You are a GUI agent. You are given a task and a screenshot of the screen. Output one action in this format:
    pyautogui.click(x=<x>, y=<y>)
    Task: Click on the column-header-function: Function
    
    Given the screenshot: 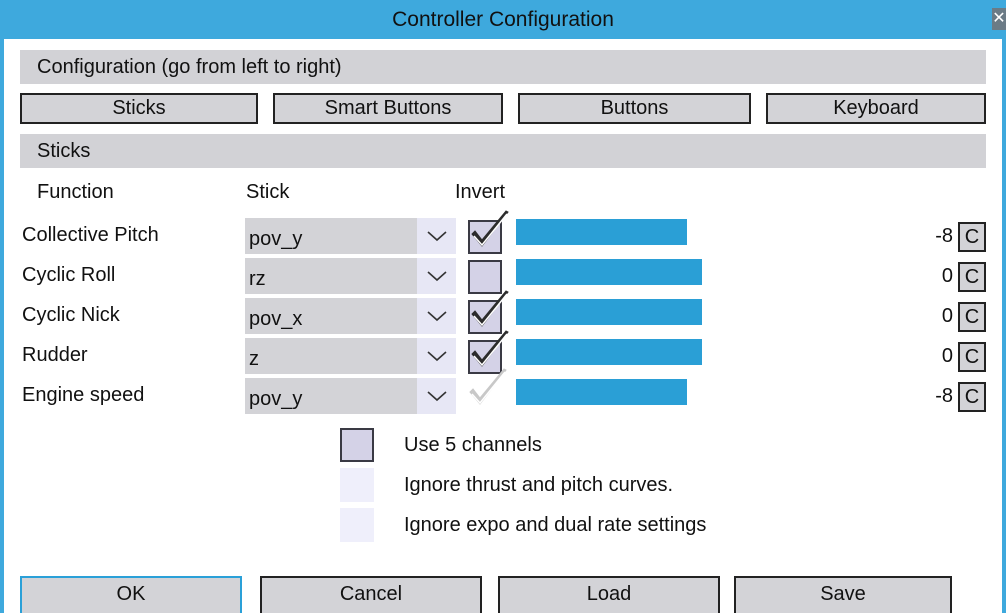 What is the action you would take?
    pyautogui.click(x=75, y=192)
    